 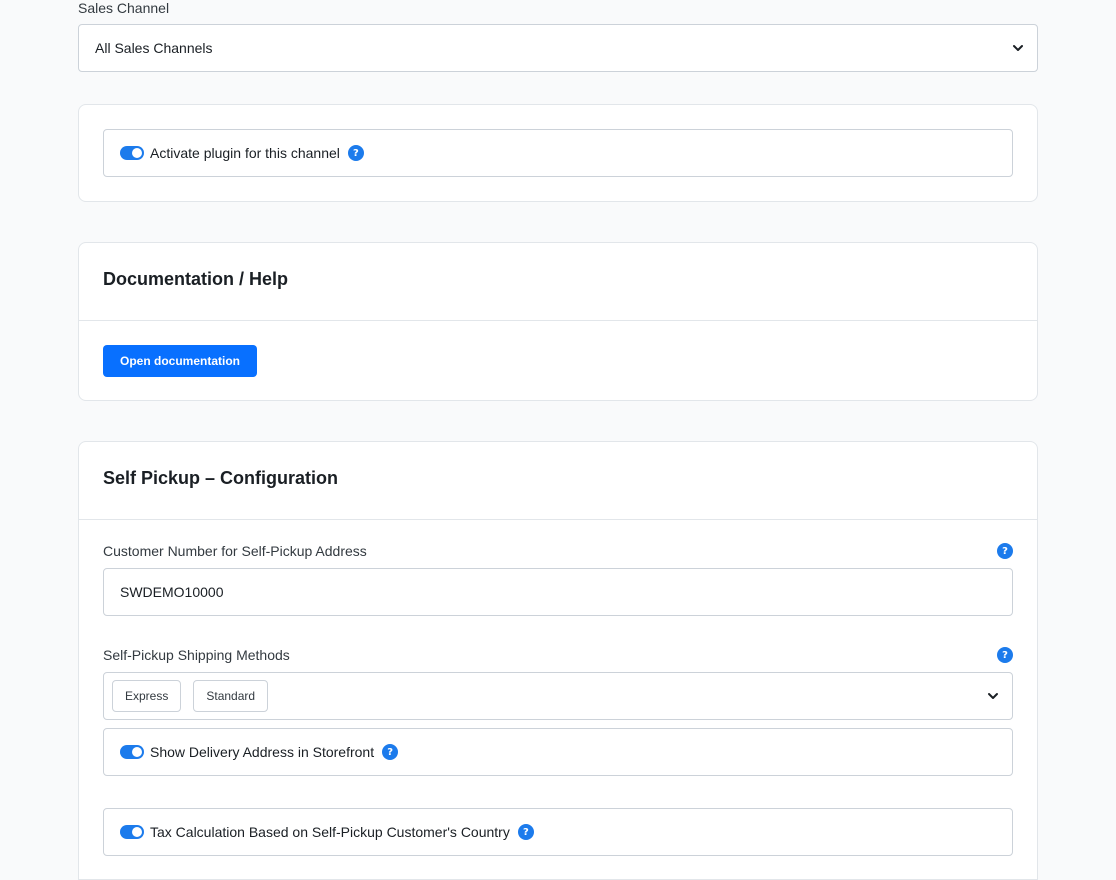 What do you see at coordinates (558, 752) in the screenshot?
I see `show-delivery-address-row: Show Delivery Address in Storefront ?` at bounding box center [558, 752].